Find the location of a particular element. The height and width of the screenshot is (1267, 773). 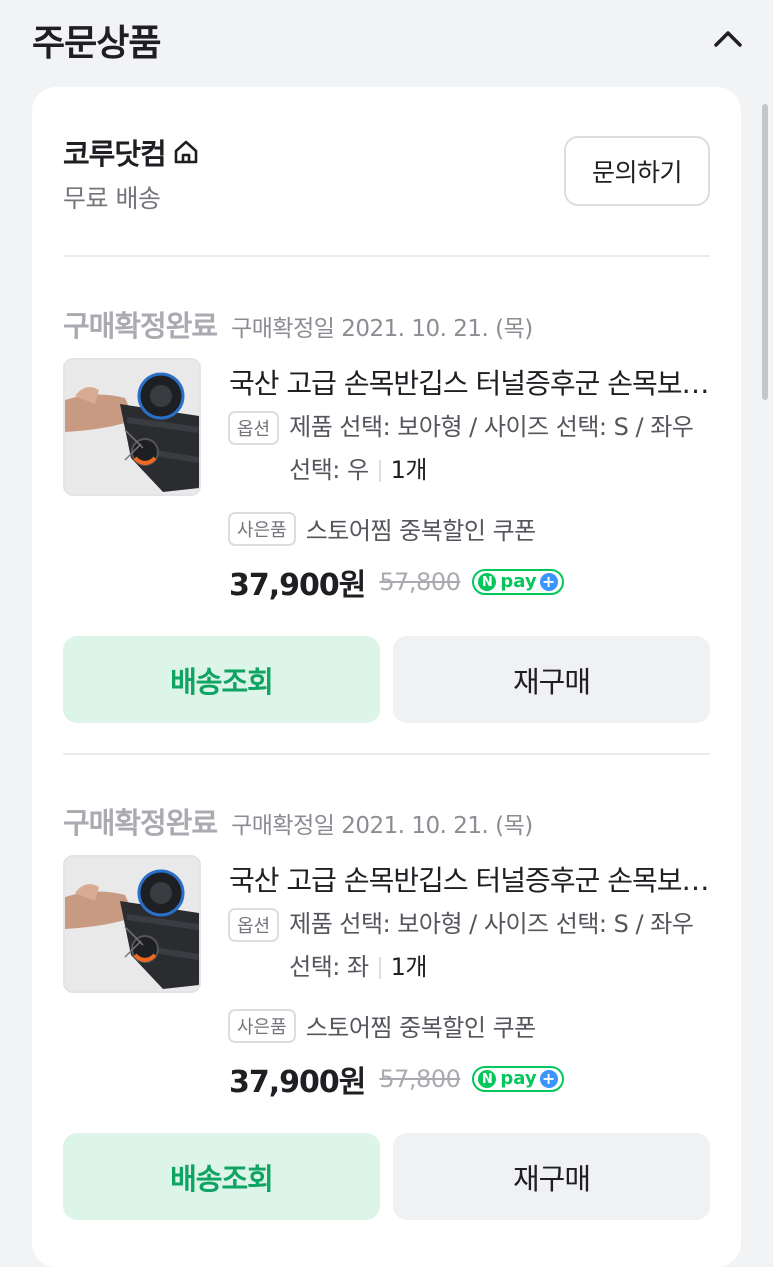

shipping-label: 무료 배송 is located at coordinates (112, 198).